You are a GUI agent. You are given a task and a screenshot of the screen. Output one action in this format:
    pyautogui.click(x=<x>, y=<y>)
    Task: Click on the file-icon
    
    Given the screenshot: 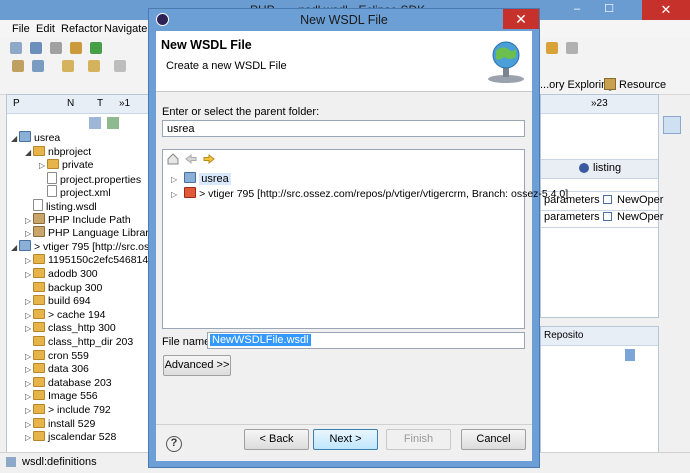 What is the action you would take?
    pyautogui.click(x=52, y=191)
    